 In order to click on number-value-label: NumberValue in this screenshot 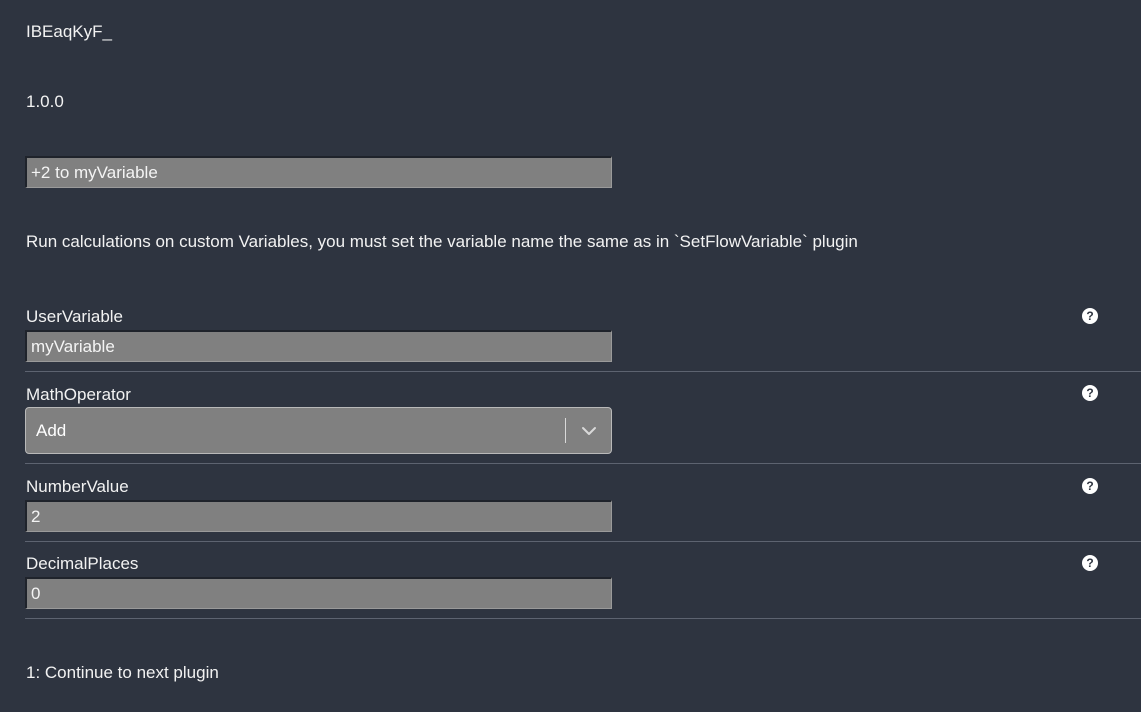, I will do `click(77, 486)`.